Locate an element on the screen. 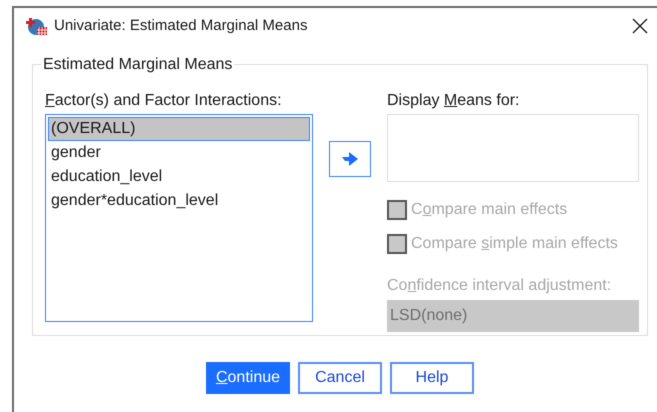 The image size is (657, 412). arrow-right-icon is located at coordinates (350, 159).